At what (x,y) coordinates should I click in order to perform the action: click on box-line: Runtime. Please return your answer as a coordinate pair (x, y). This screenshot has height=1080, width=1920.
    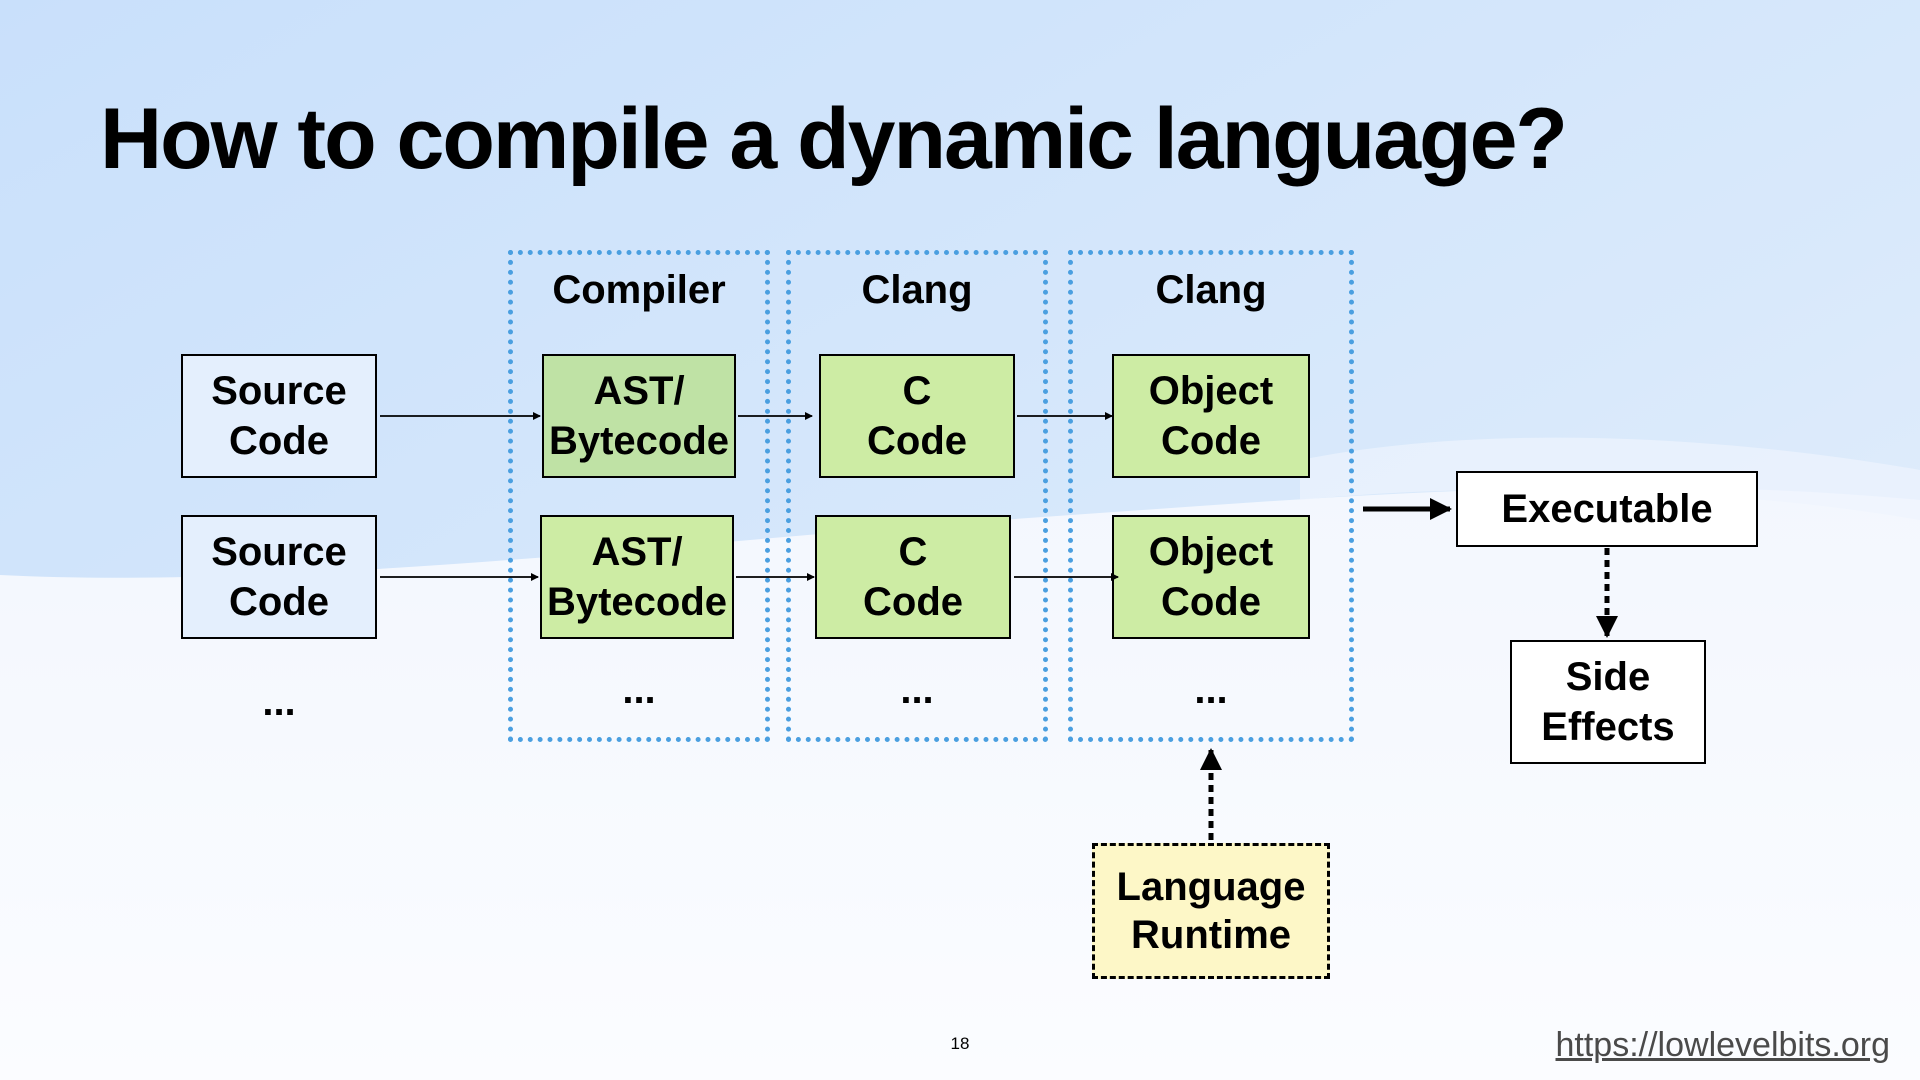
    Looking at the image, I should click on (1211, 935).